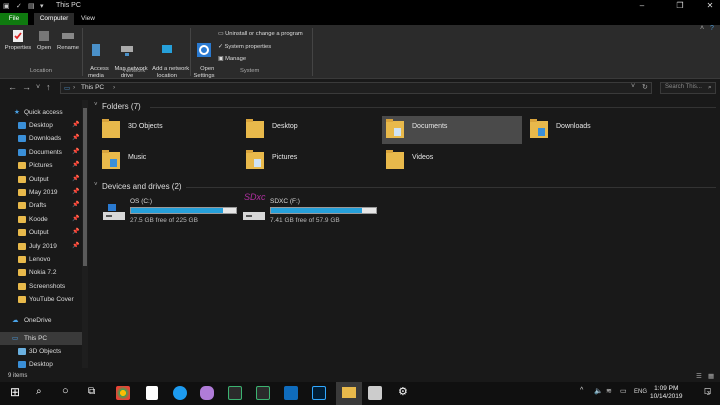 The width and height of the screenshot is (720, 405). Describe the element at coordinates (41, 246) in the screenshot. I see `nav-quick-item: July 2019 📌` at that location.